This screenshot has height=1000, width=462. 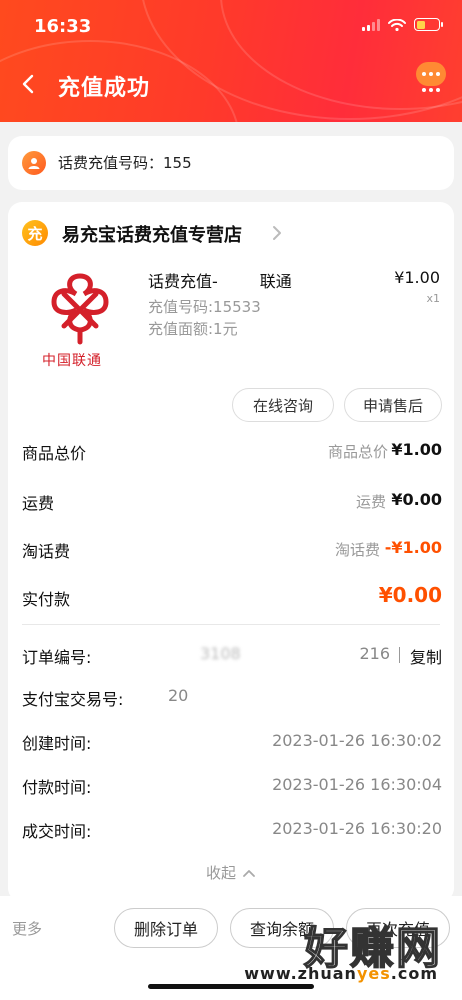 I want to click on alipay-number-head: 20, so click(x=178, y=695).